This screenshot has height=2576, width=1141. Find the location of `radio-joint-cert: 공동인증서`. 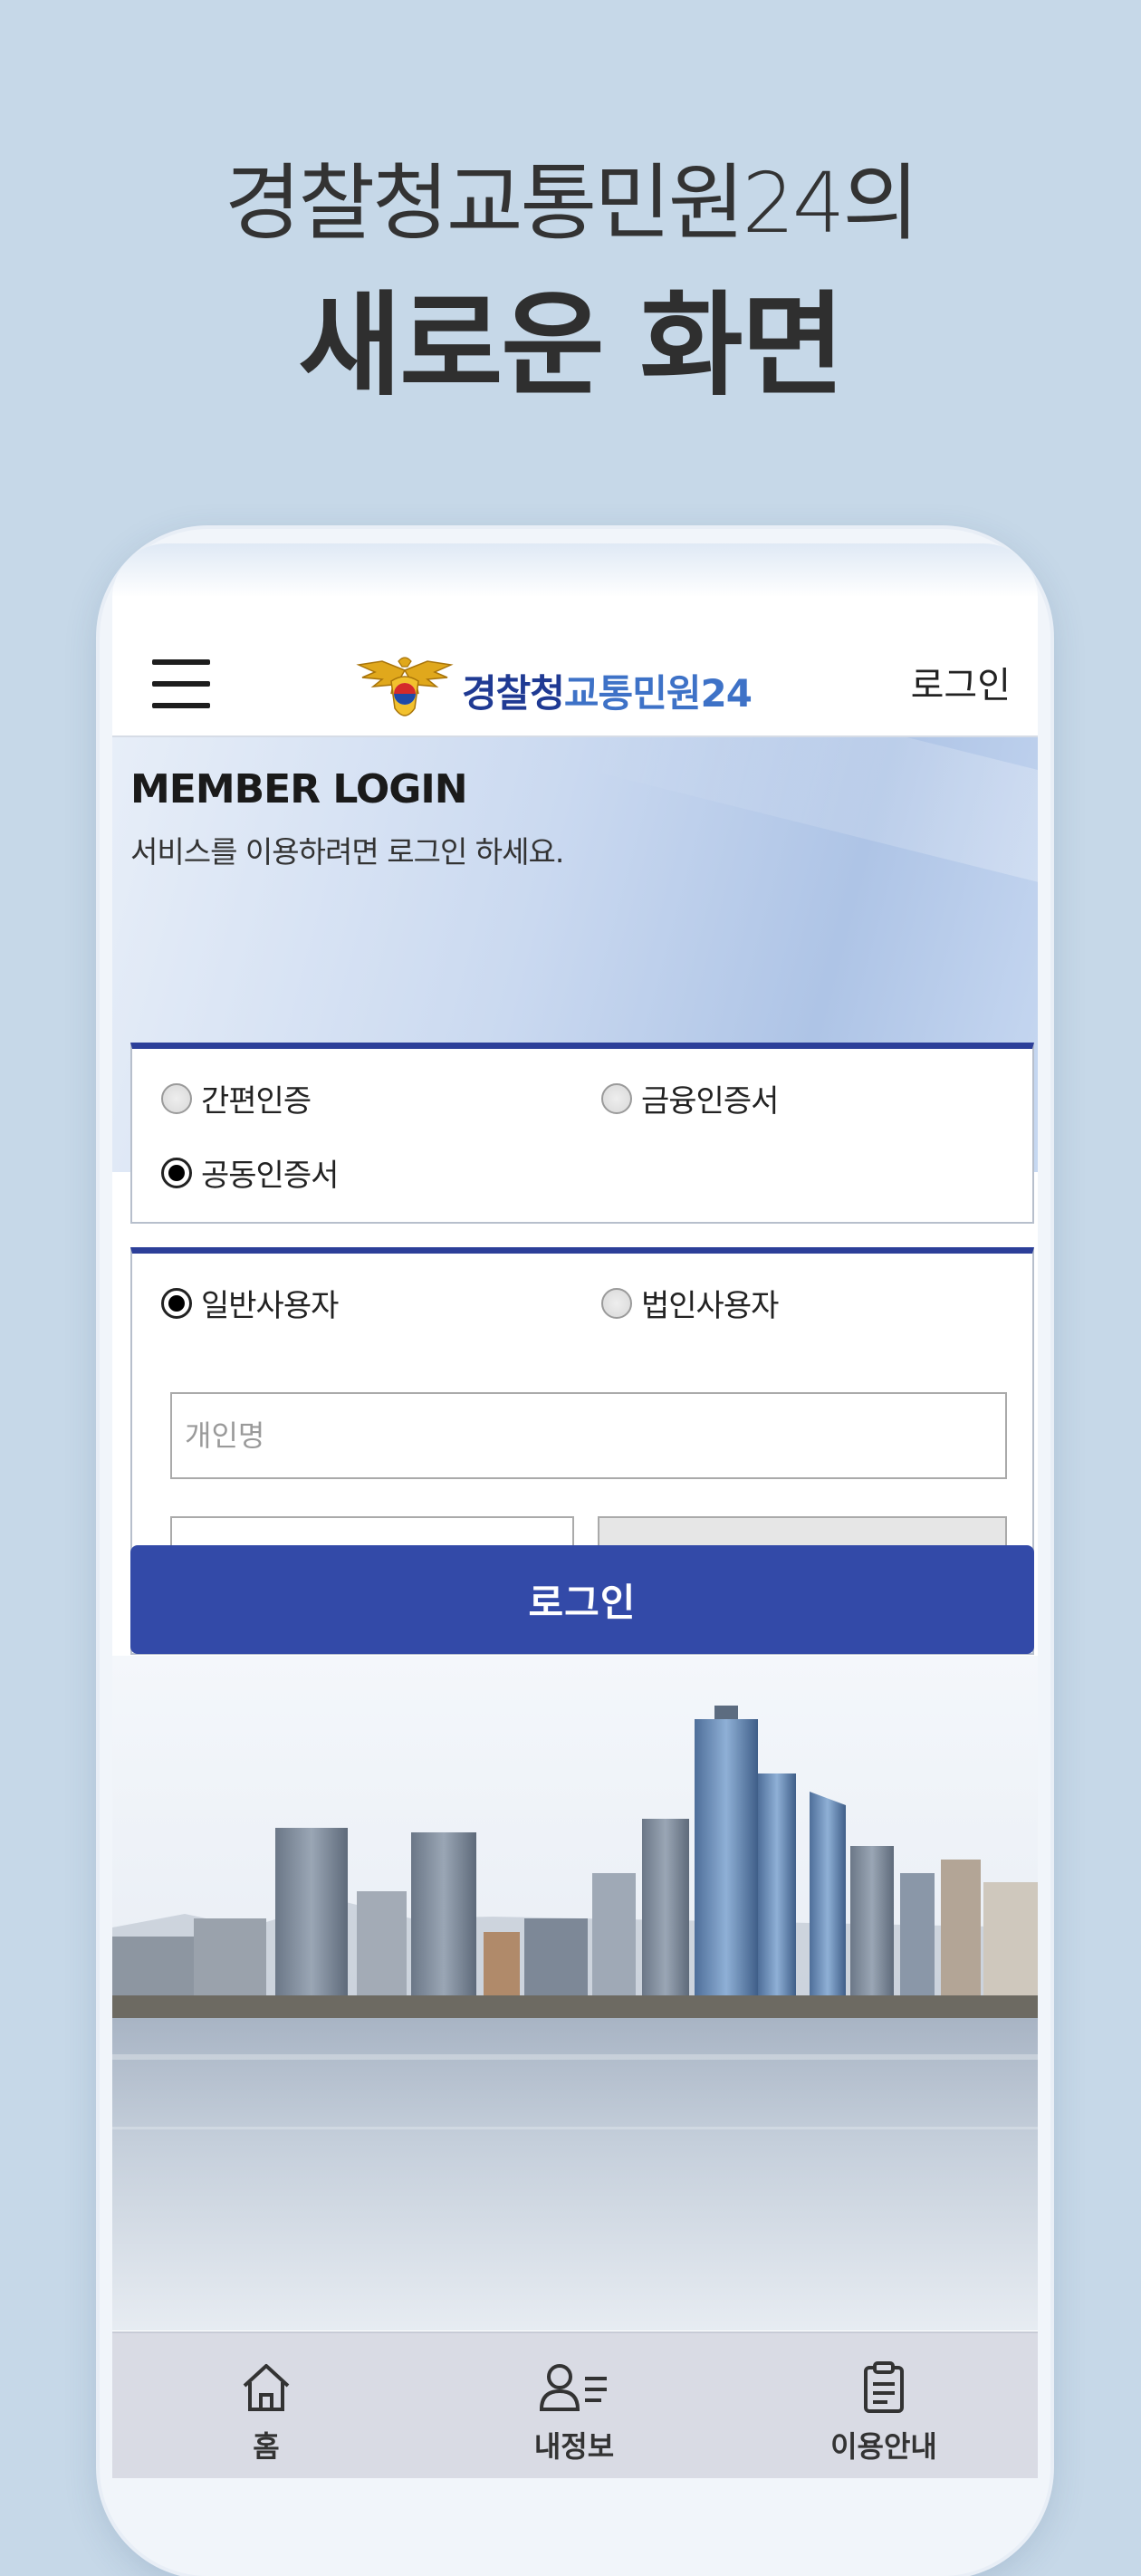

radio-joint-cert: 공동인증서 is located at coordinates (250, 1172).